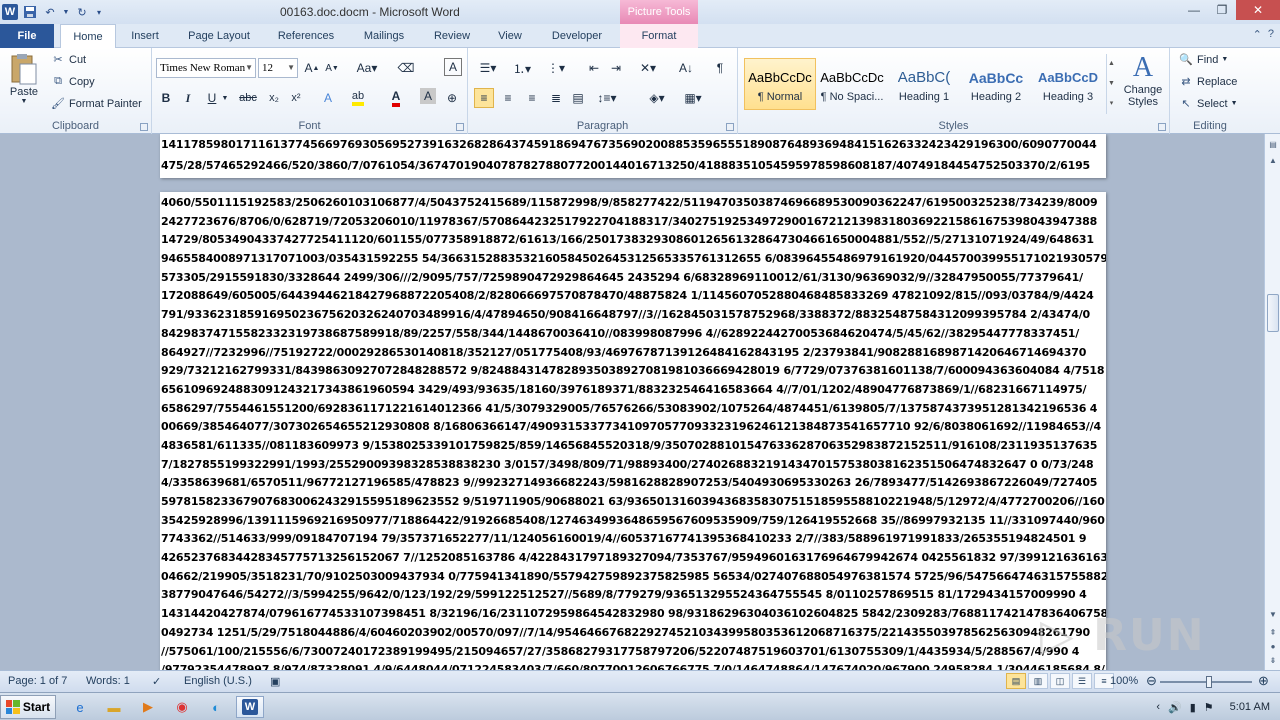 The height and width of the screenshot is (720, 1280). Describe the element at coordinates (1143, 80) in the screenshot. I see `change-styles-button: A Change Styles` at that location.